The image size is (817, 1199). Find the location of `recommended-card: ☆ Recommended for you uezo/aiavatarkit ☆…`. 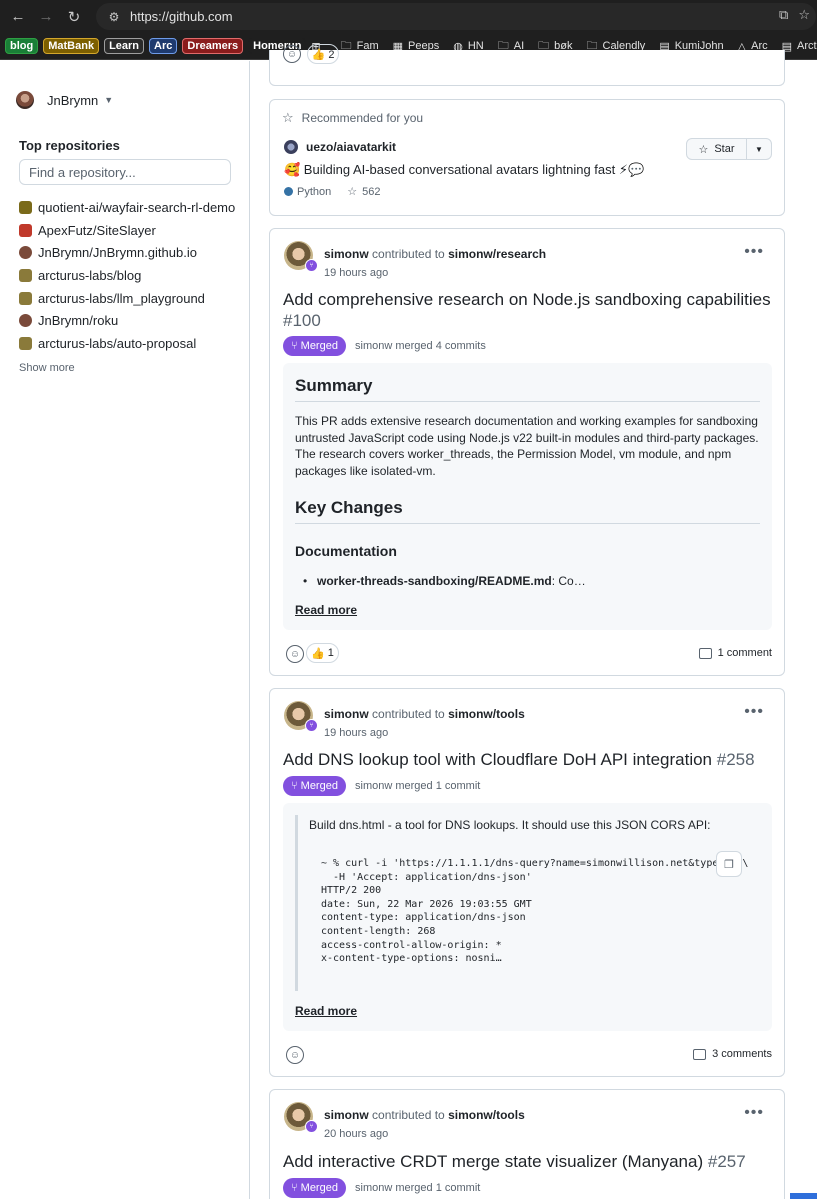

recommended-card: ☆ Recommended for you uezo/aiavatarkit ☆… is located at coordinates (527, 157).